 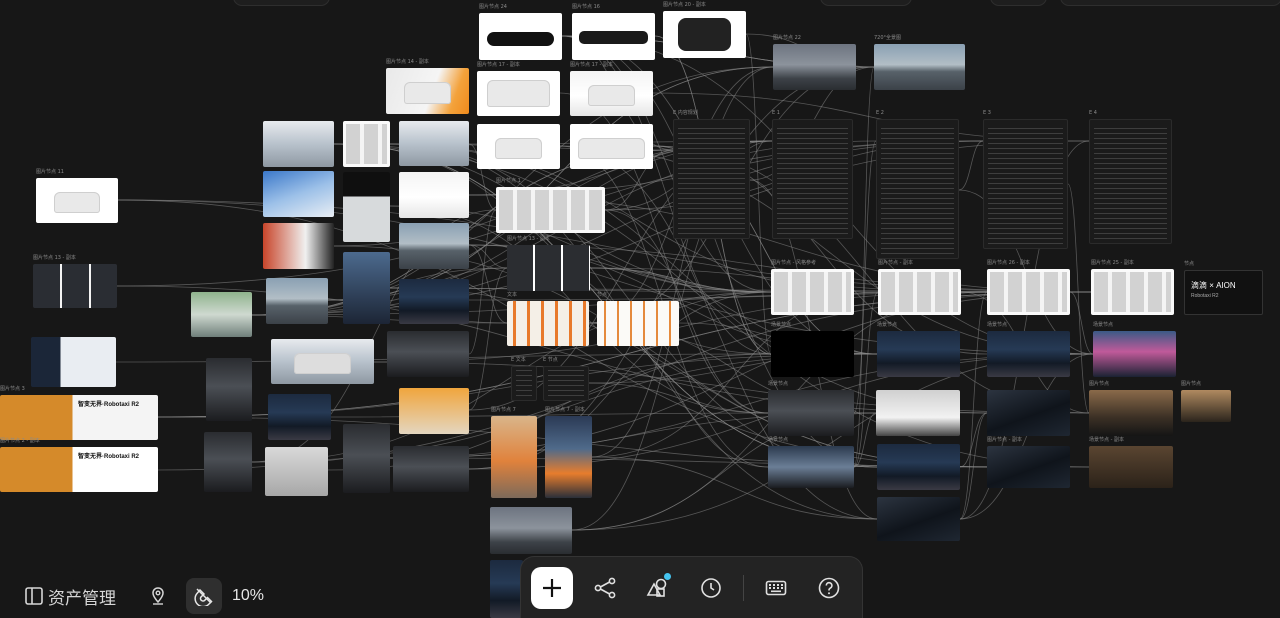 What do you see at coordinates (605, 588) in the screenshot?
I see `workflow-button` at bounding box center [605, 588].